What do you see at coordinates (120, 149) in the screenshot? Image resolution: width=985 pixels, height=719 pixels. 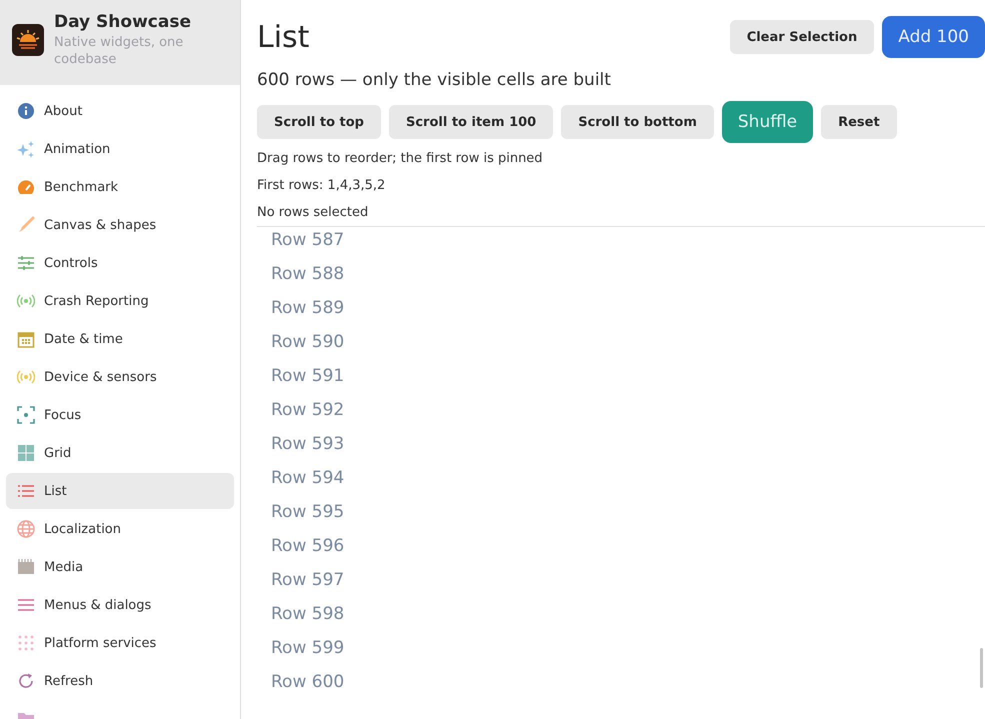 I see `sidebar-item: Animation` at bounding box center [120, 149].